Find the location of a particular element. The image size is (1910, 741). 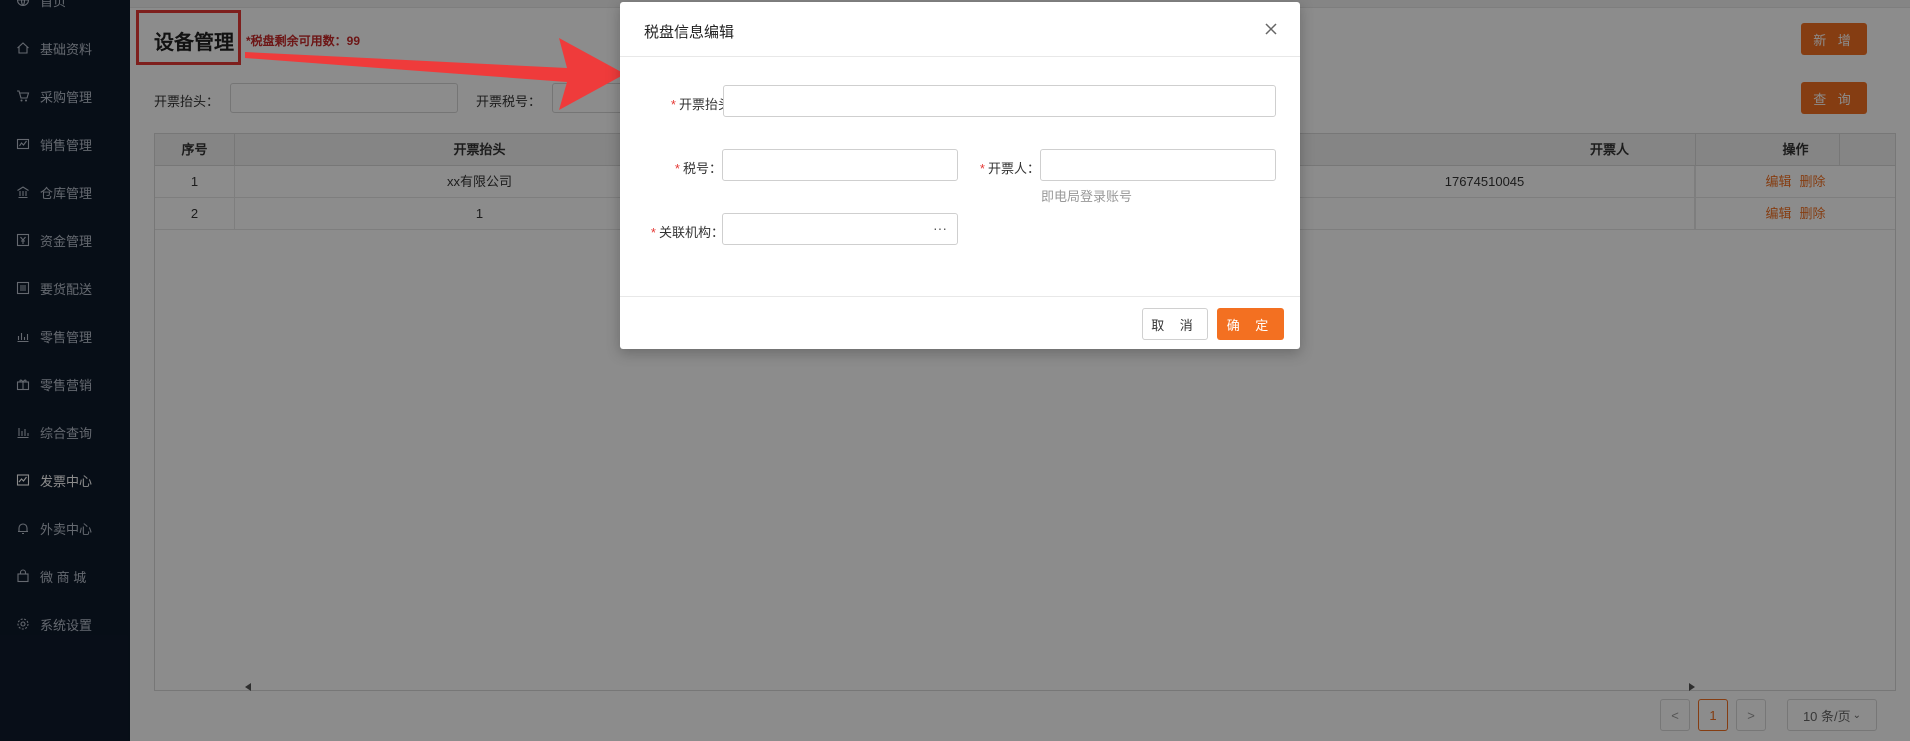

tax-no-input is located at coordinates (840, 165).